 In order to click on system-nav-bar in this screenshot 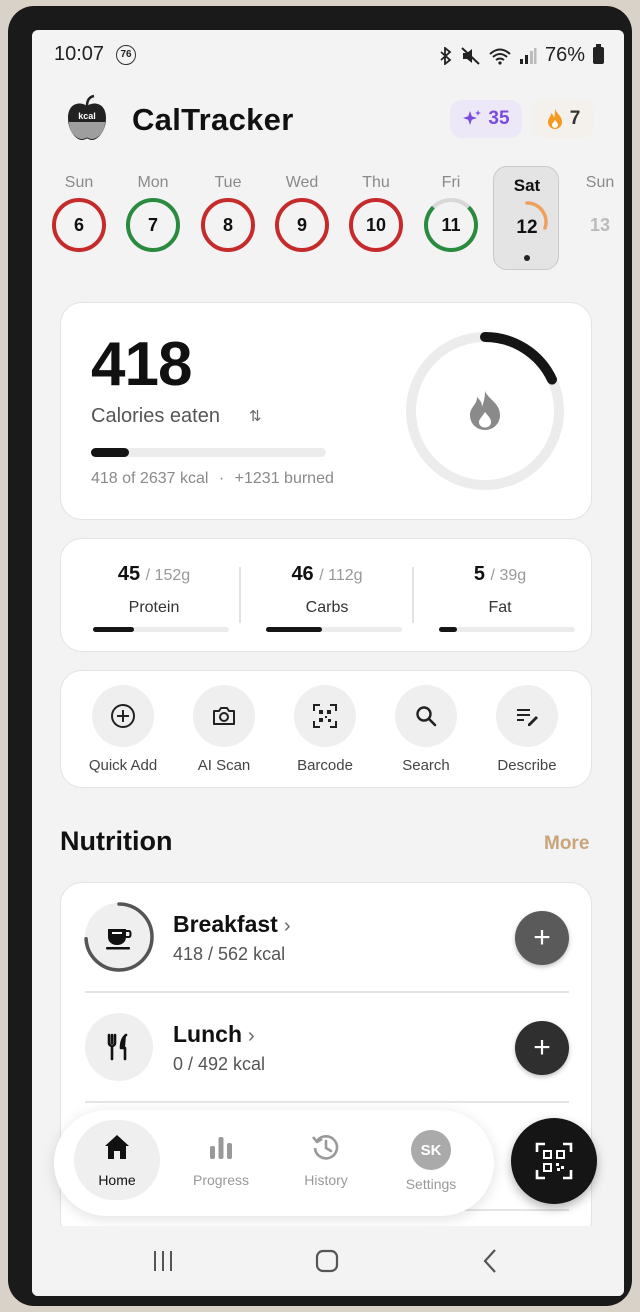, I will do `click(328, 1261)`.